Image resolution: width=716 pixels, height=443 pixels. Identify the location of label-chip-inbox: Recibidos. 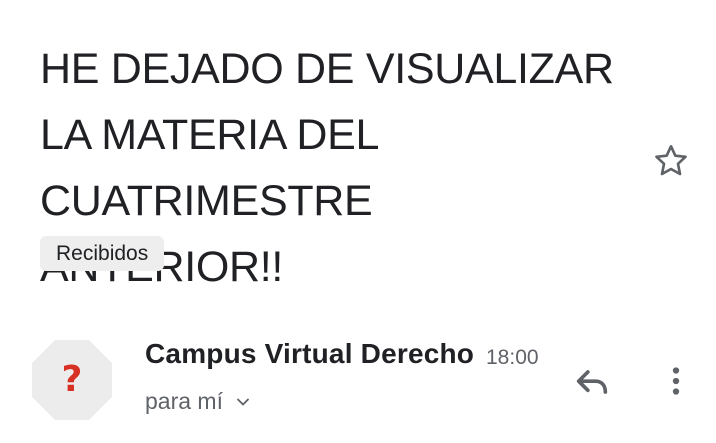
(102, 253).